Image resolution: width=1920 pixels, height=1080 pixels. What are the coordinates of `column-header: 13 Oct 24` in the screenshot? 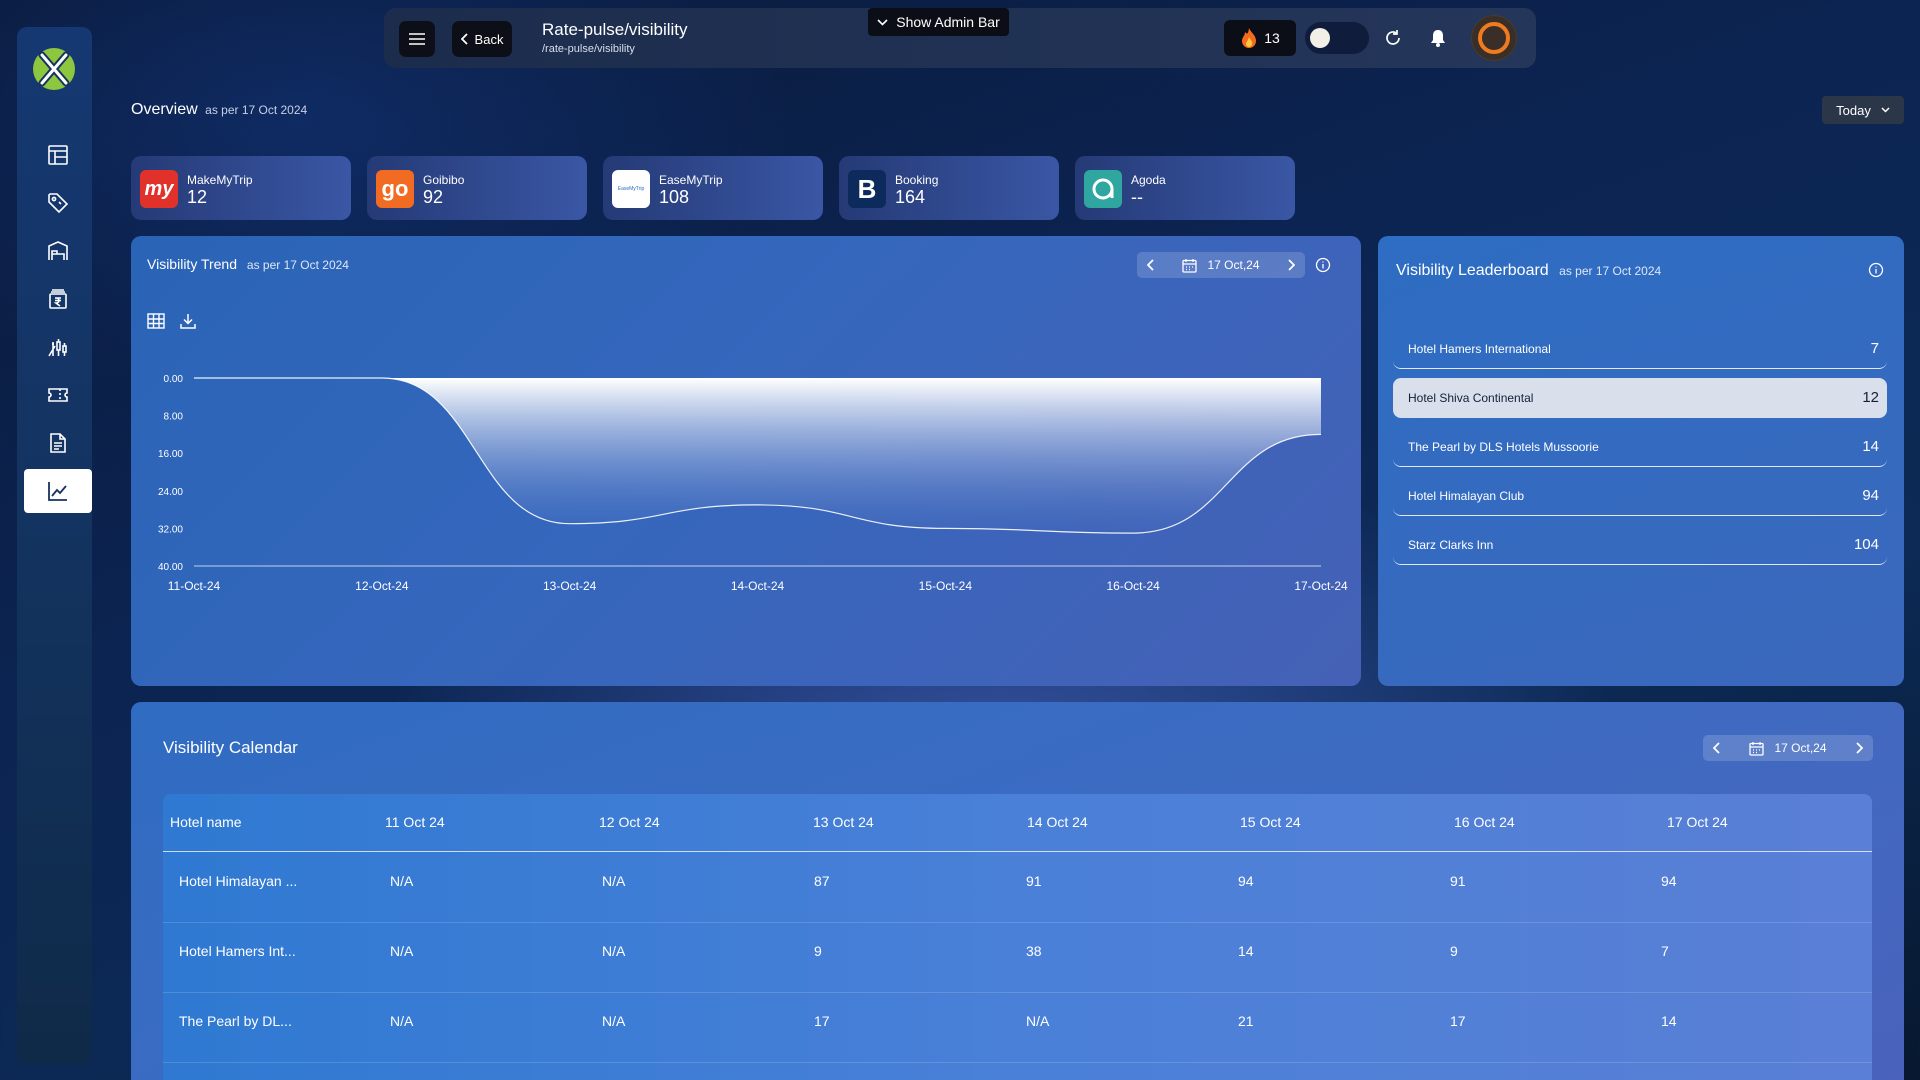 It's located at (843, 822).